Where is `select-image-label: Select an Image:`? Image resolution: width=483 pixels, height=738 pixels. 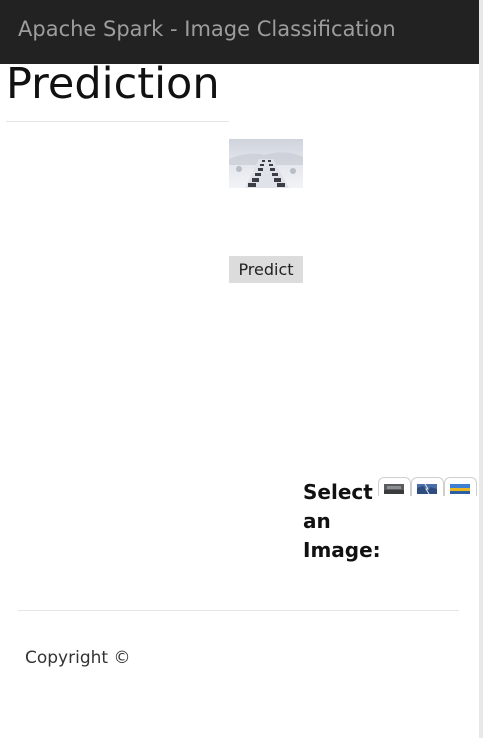 select-image-label: Select an Image: is located at coordinates (342, 521).